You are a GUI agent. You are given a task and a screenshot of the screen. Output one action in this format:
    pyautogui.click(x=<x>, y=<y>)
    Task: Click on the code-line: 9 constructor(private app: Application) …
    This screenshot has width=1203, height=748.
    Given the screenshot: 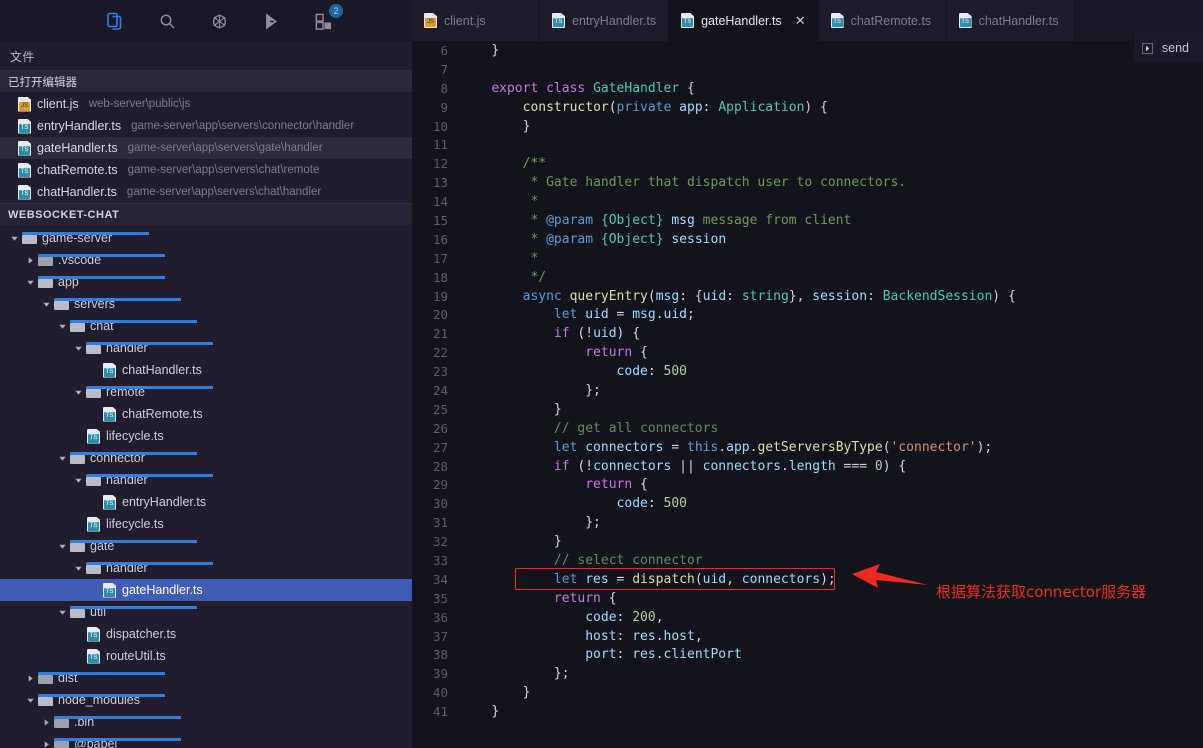 What is the action you would take?
    pyautogui.click(x=807, y=107)
    